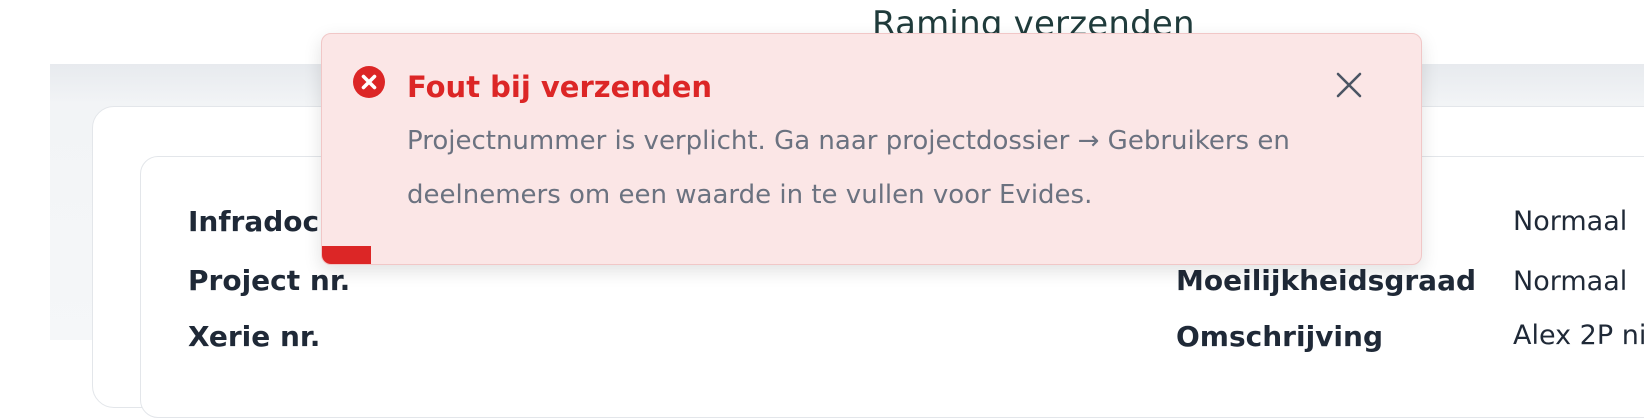 The image size is (1644, 418). Describe the element at coordinates (369, 82) in the screenshot. I see `error-circle-icon` at that location.